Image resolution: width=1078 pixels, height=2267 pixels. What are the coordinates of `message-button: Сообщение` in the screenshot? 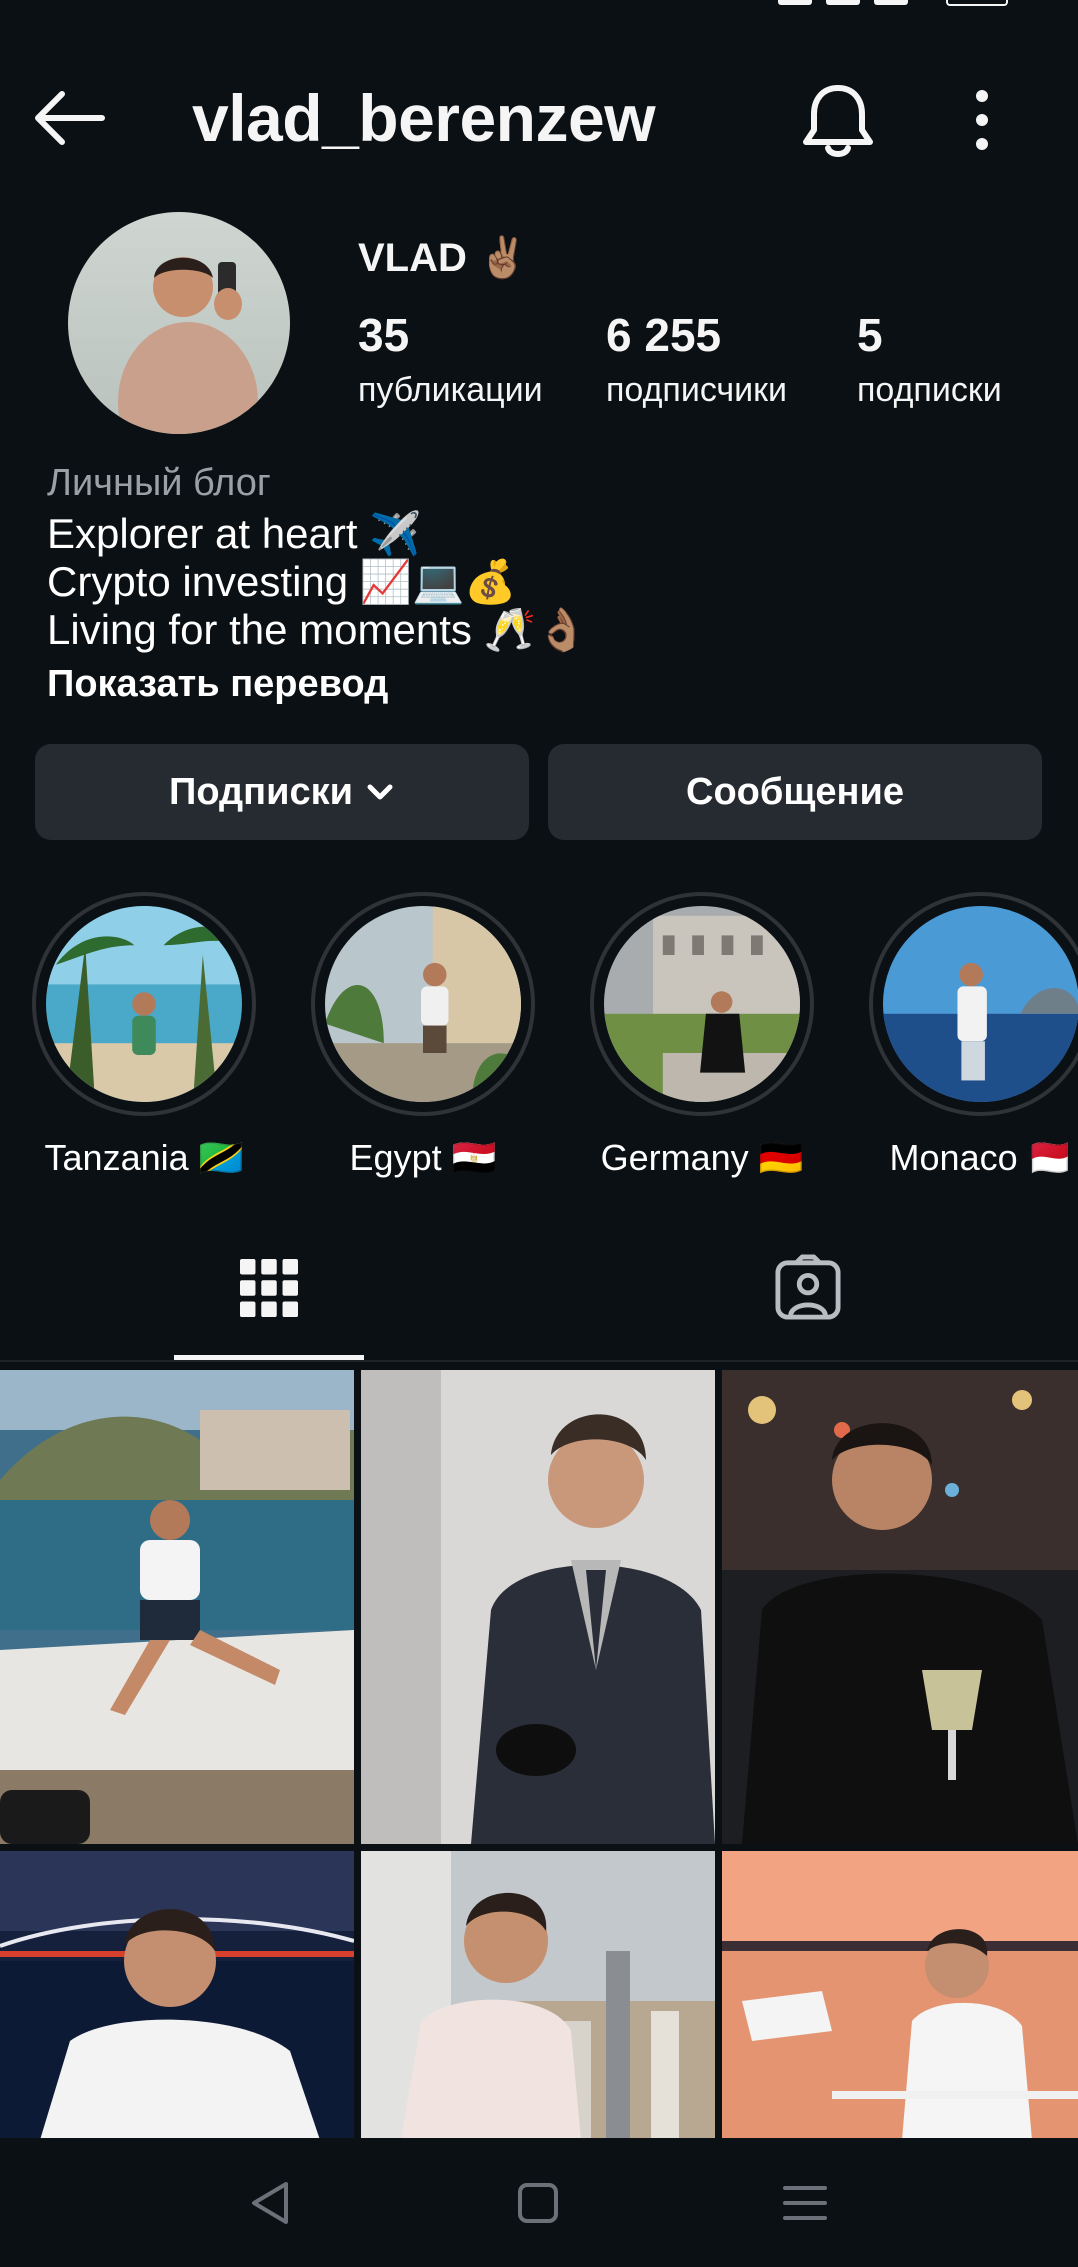 It's located at (795, 792).